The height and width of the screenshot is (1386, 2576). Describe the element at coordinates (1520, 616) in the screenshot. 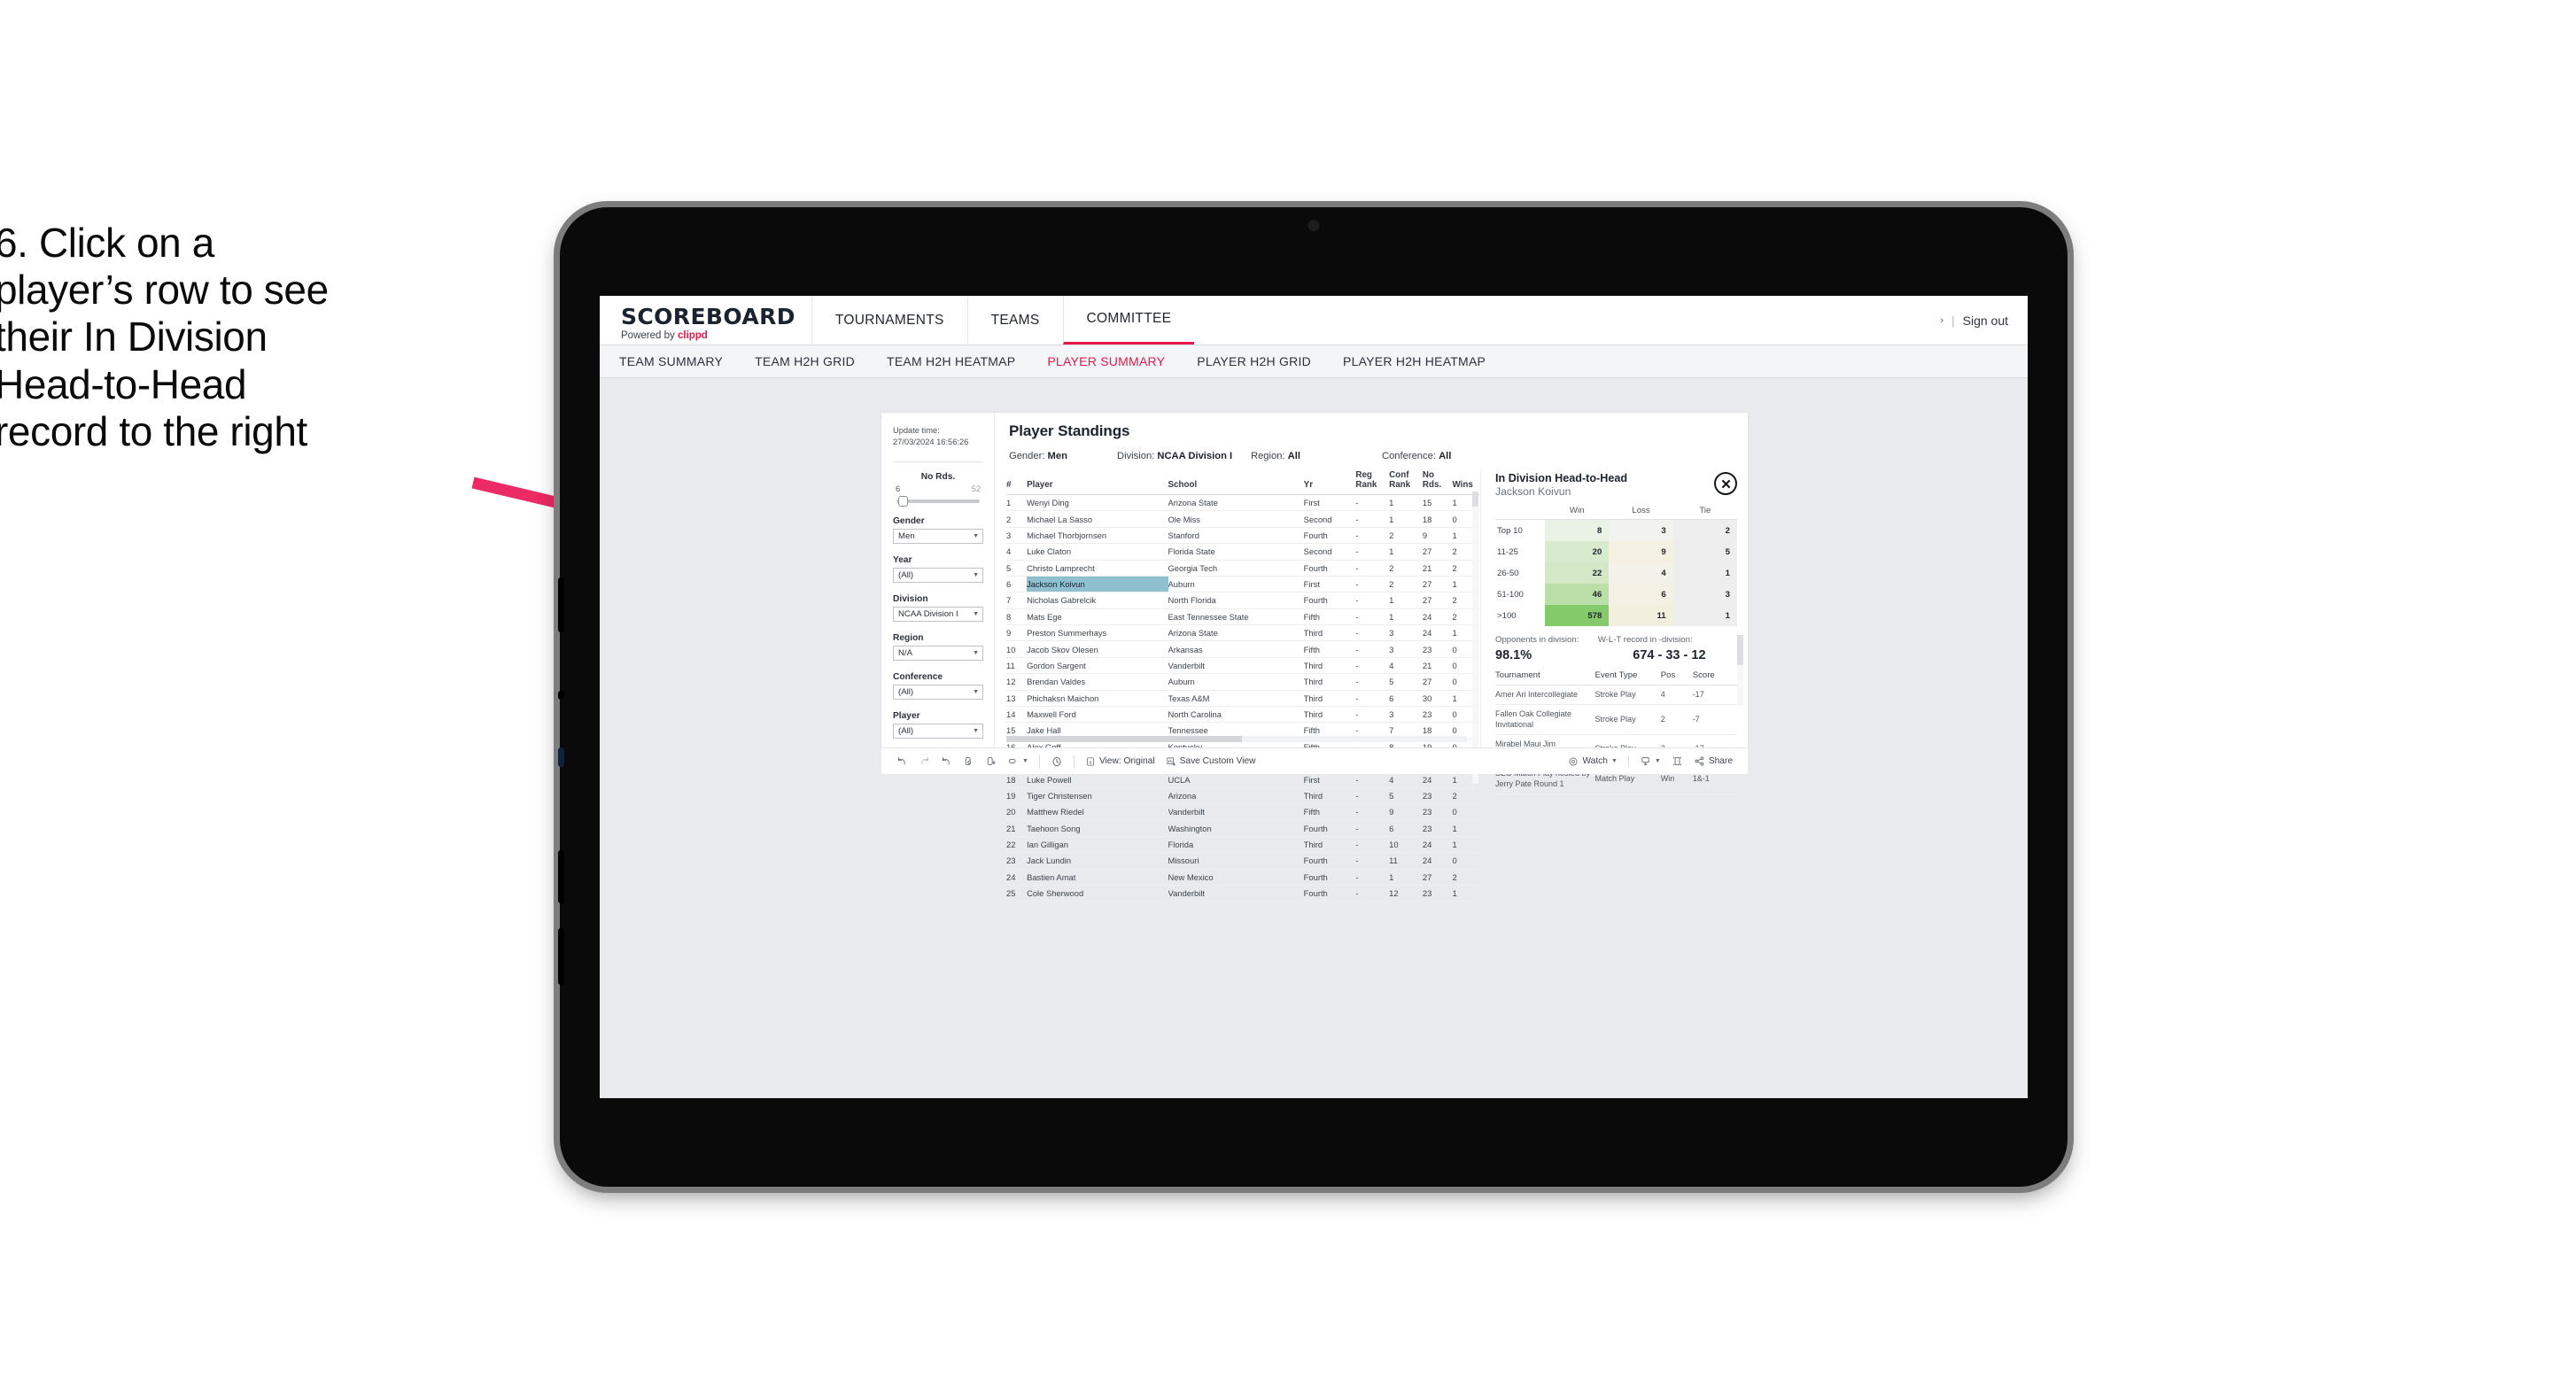

I see `heatmap-row-label: >100` at that location.